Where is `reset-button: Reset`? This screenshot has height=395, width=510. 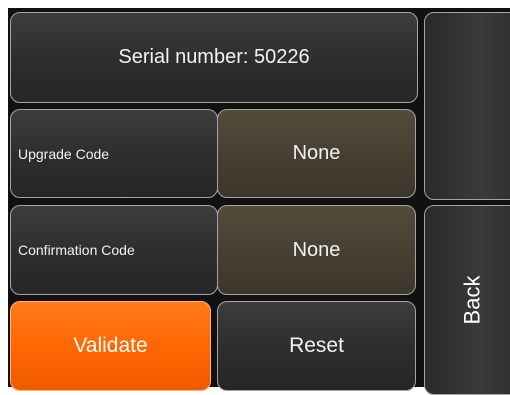
reset-button: Reset is located at coordinates (316, 346).